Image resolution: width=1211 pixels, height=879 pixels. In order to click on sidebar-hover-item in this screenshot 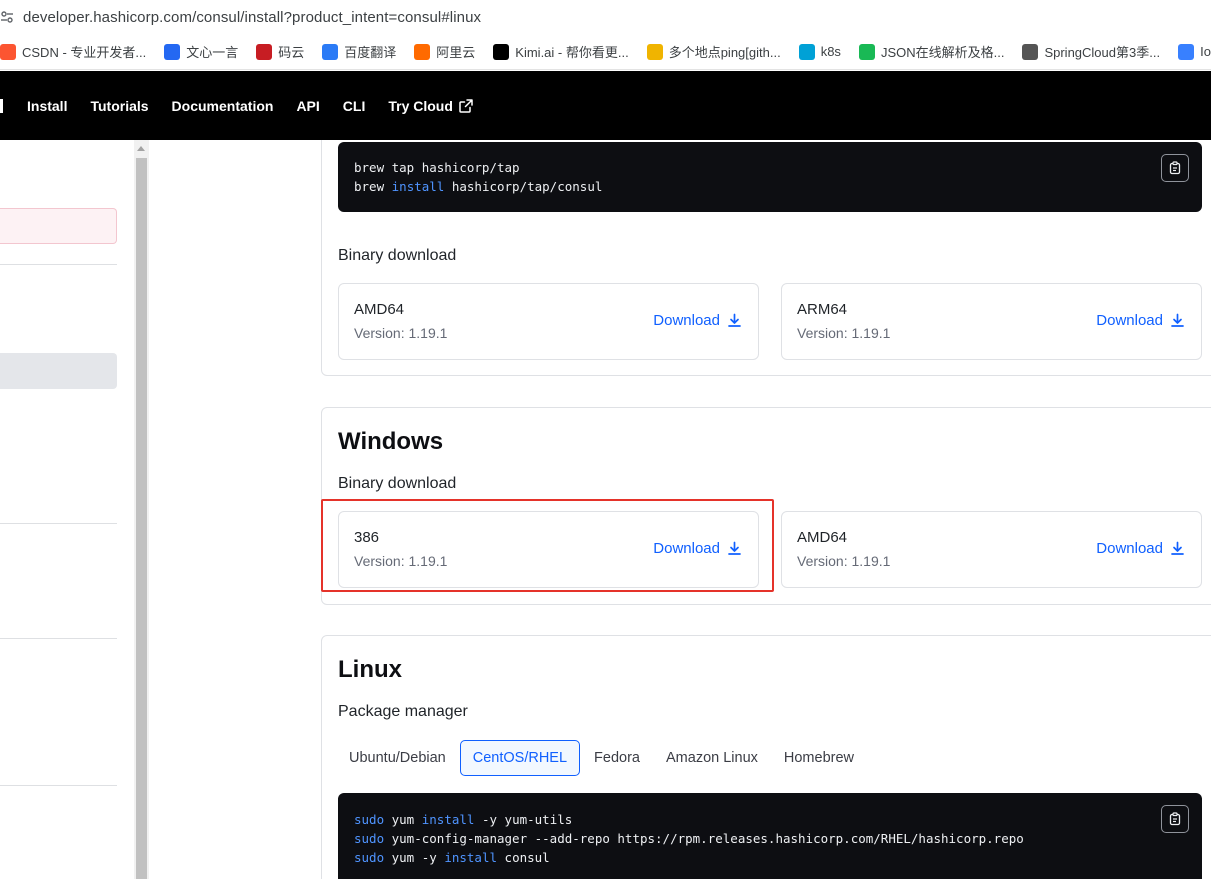, I will do `click(58, 371)`.